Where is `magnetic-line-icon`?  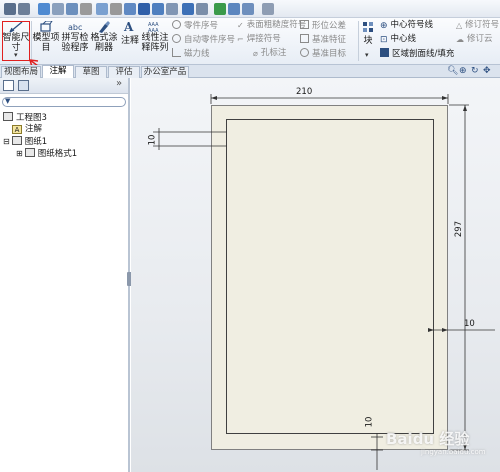 magnetic-line-icon is located at coordinates (176, 52).